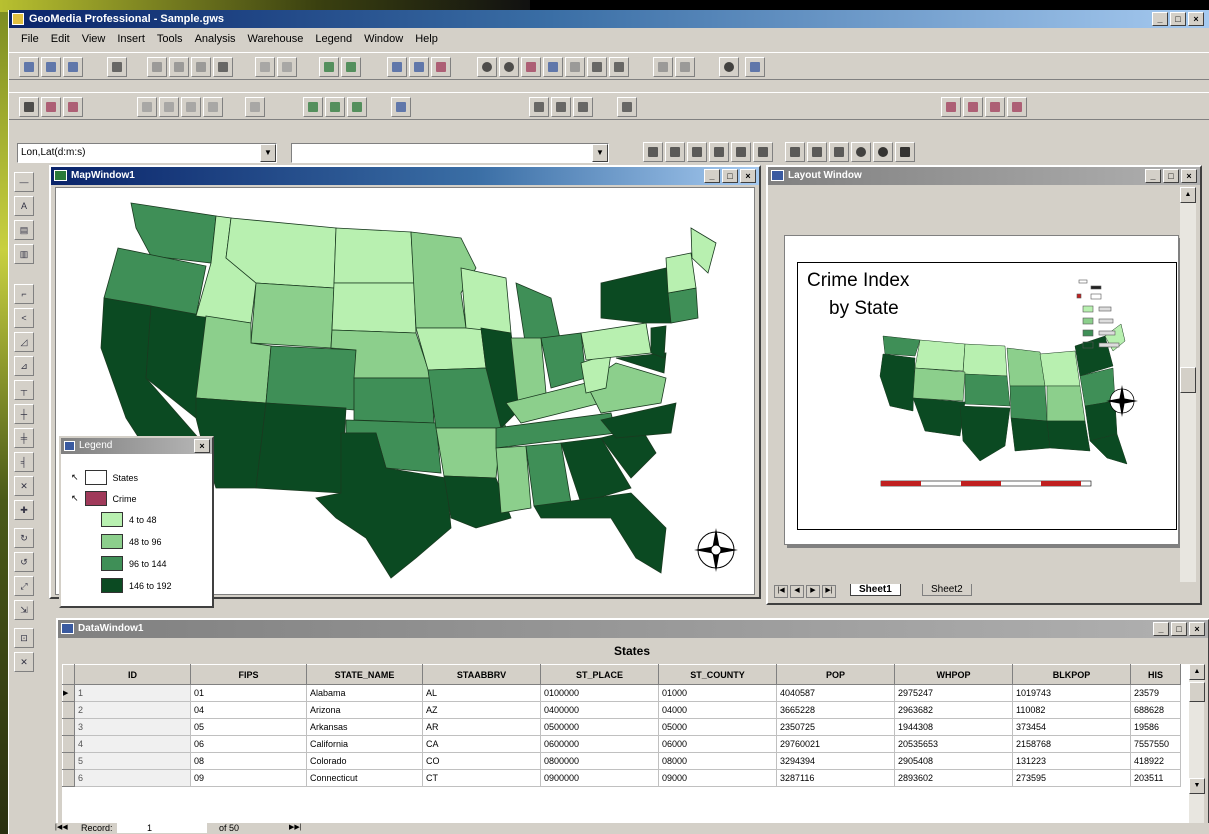 Image resolution: width=1209 pixels, height=834 pixels. What do you see at coordinates (162, 828) in the screenshot?
I see `record-number-field: 1` at bounding box center [162, 828].